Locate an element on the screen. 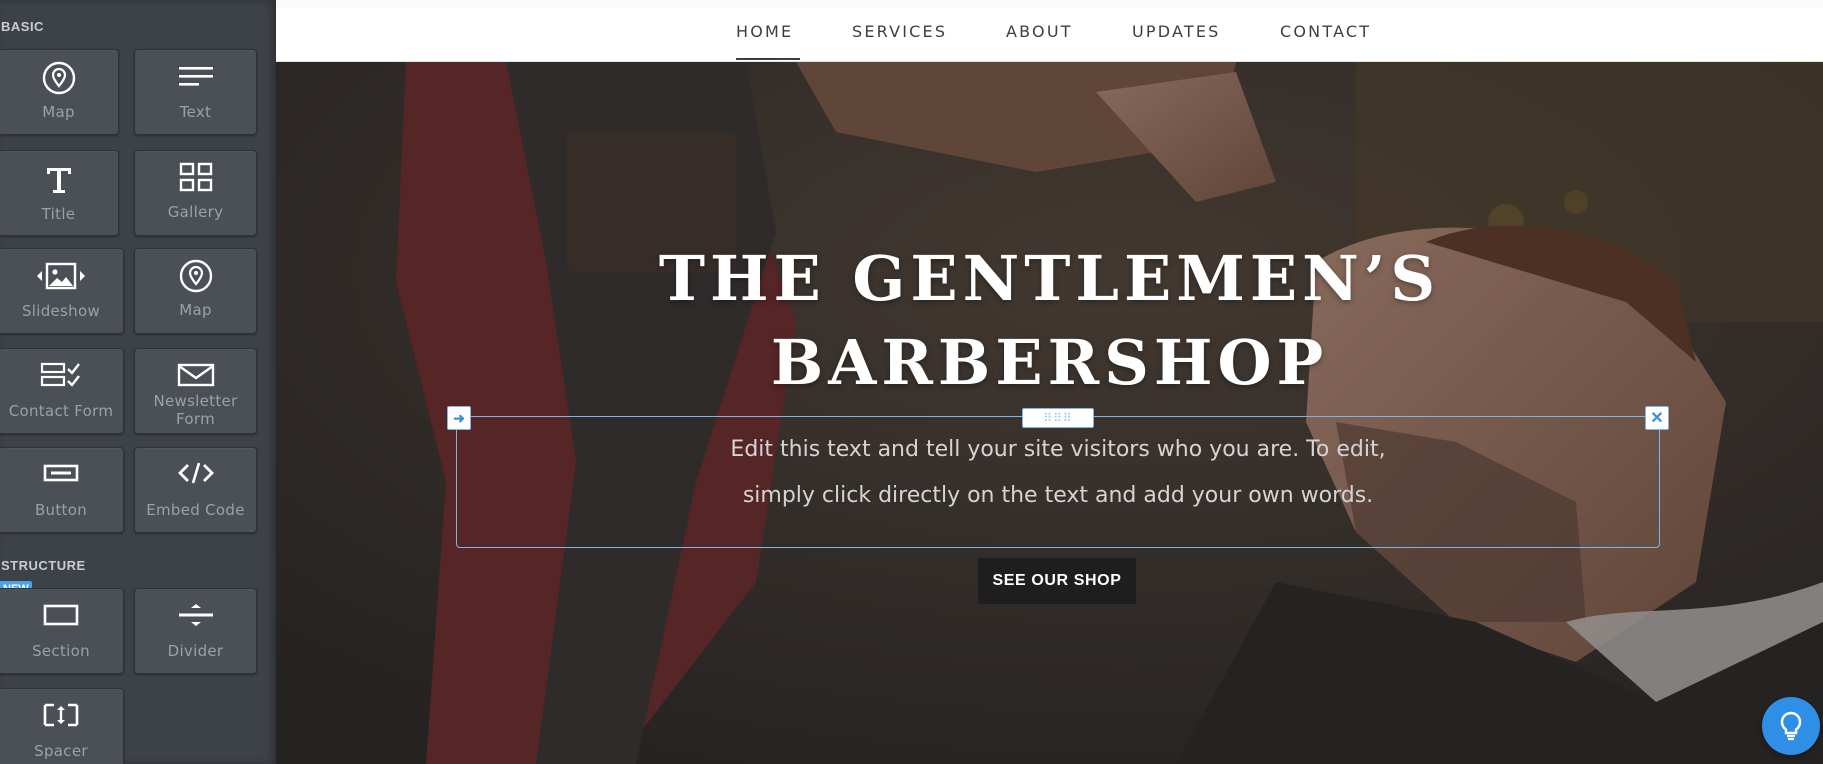 This screenshot has width=1823, height=764. tile-label: Title is located at coordinates (58, 214).